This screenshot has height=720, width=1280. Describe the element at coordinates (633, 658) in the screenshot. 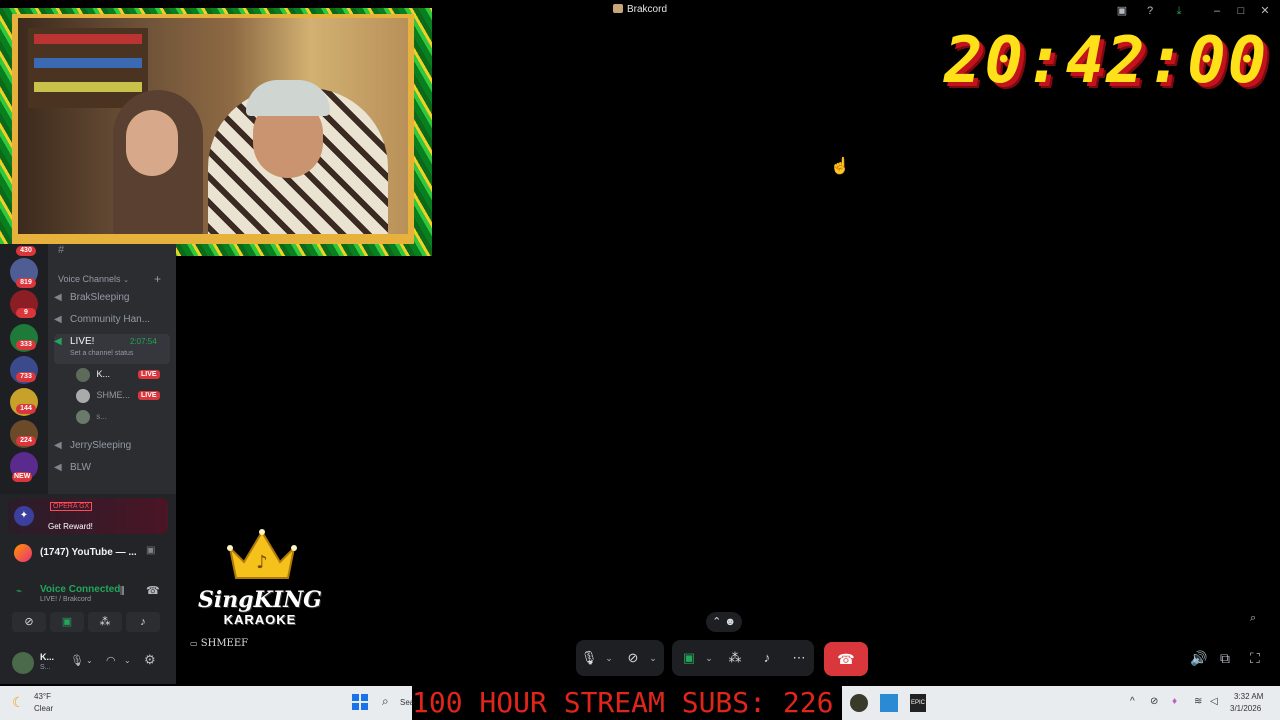

I see `camera-off-icon: ⊘` at that location.